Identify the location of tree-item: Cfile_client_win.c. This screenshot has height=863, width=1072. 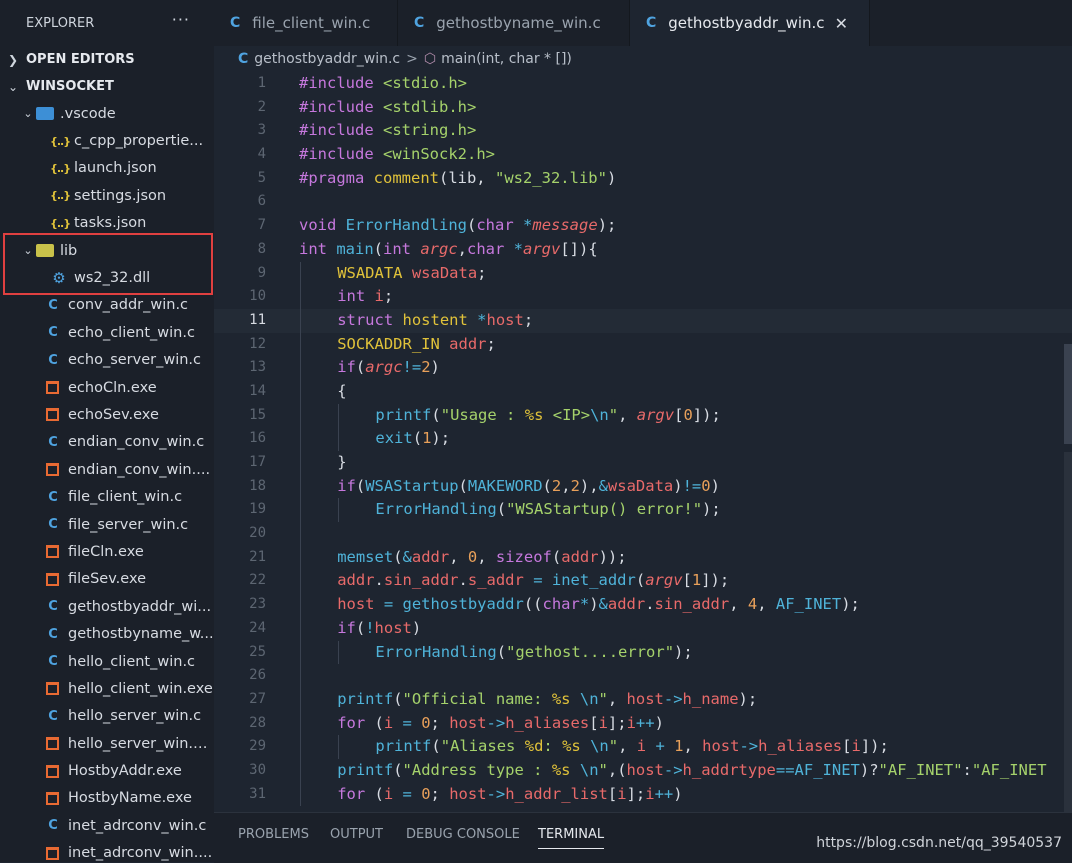
(107, 496).